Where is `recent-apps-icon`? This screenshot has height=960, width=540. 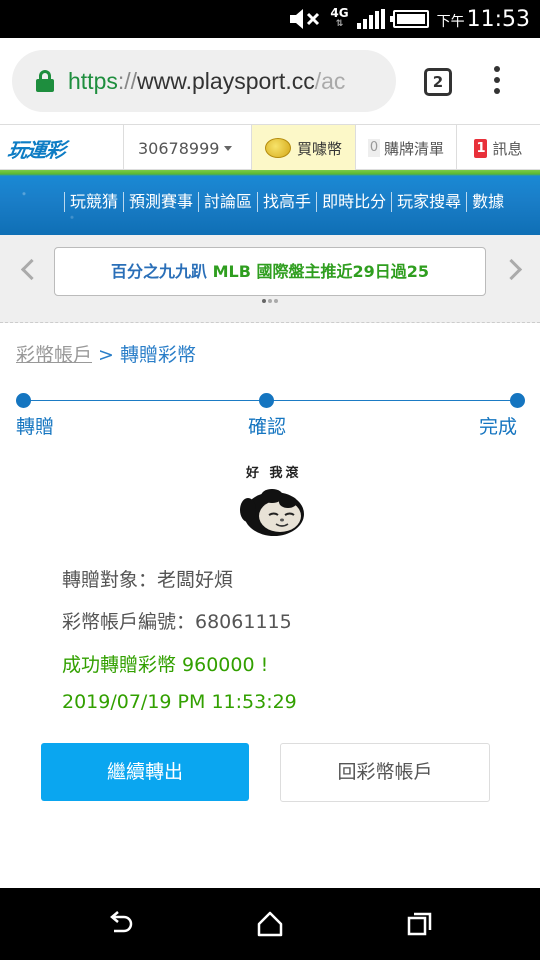 recent-apps-icon is located at coordinates (420, 924).